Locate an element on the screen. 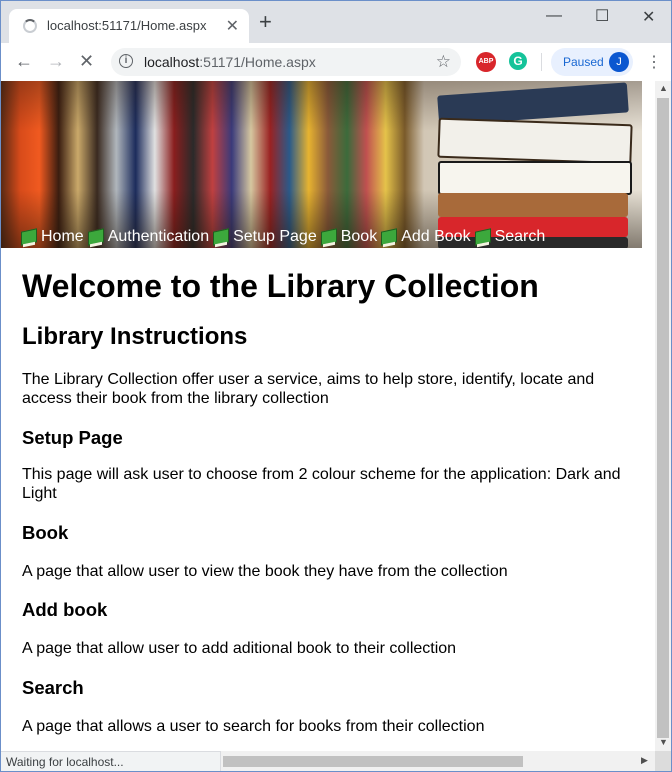 Image resolution: width=672 pixels, height=772 pixels. info-icon: i is located at coordinates (126, 61).